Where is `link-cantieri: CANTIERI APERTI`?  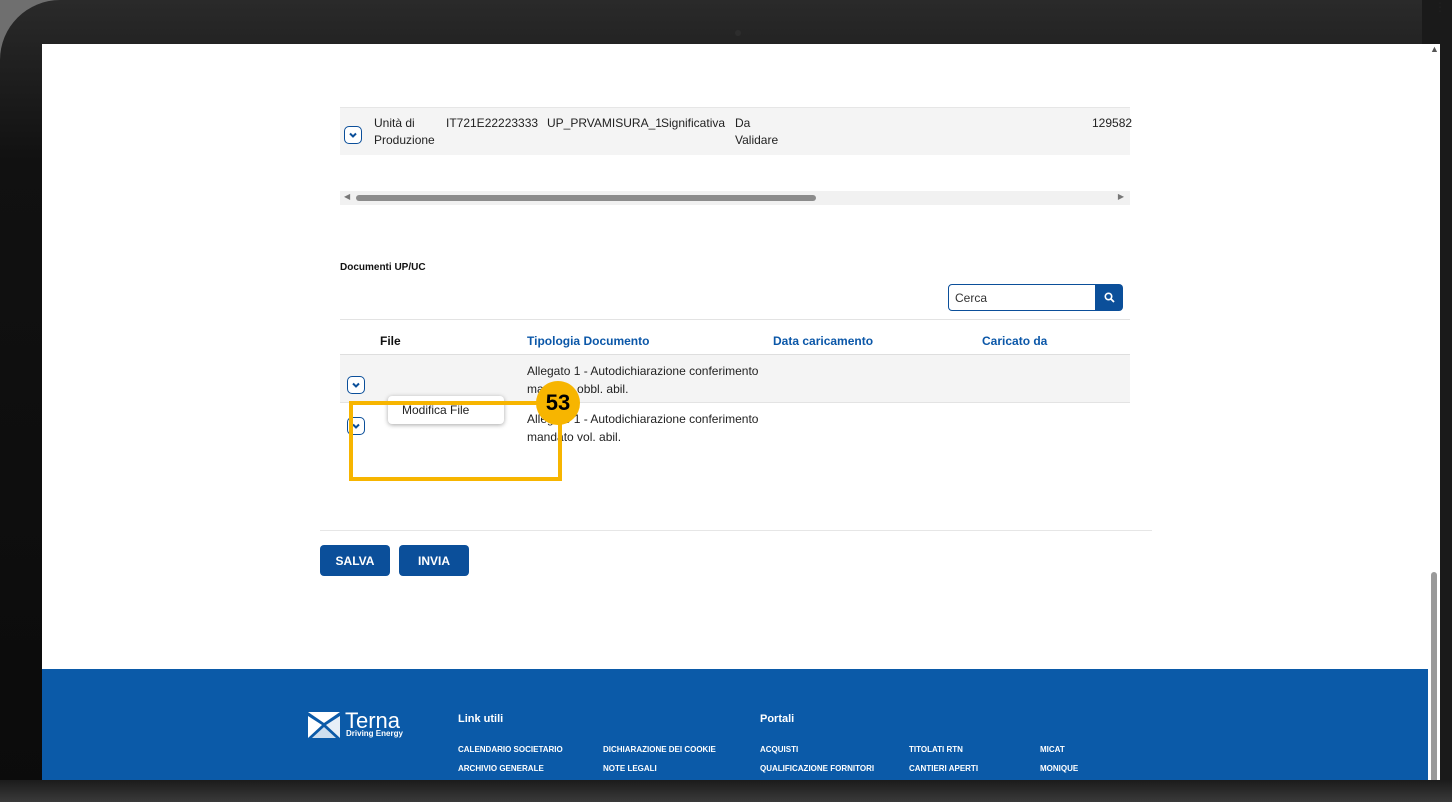
link-cantieri: CANTIERI APERTI is located at coordinates (943, 768).